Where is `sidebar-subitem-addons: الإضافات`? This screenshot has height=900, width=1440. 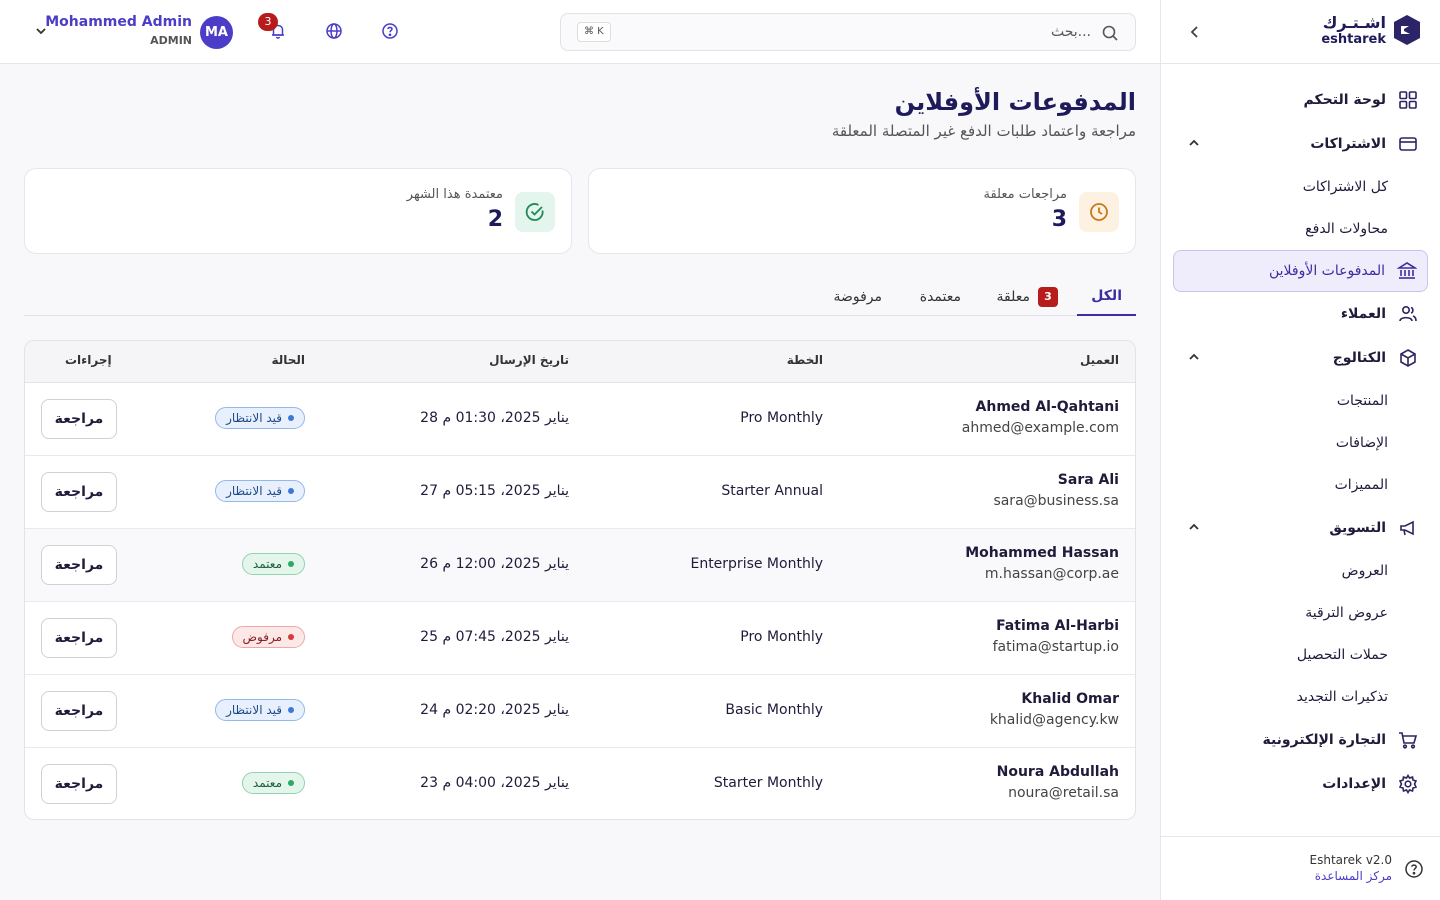
sidebar-subitem-addons: الإضافات is located at coordinates (1300, 443).